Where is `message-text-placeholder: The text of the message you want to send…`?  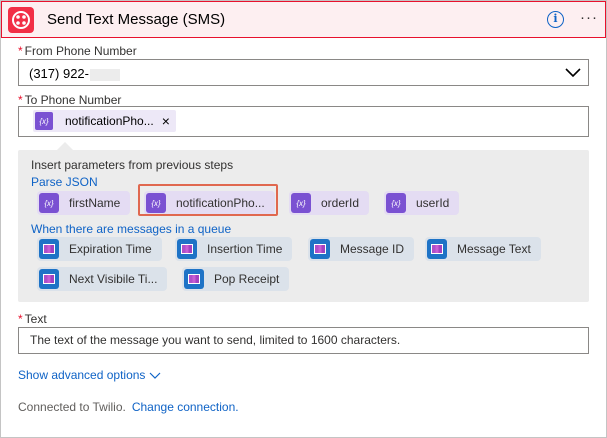
message-text-placeholder: The text of the message you want to send… is located at coordinates (215, 340).